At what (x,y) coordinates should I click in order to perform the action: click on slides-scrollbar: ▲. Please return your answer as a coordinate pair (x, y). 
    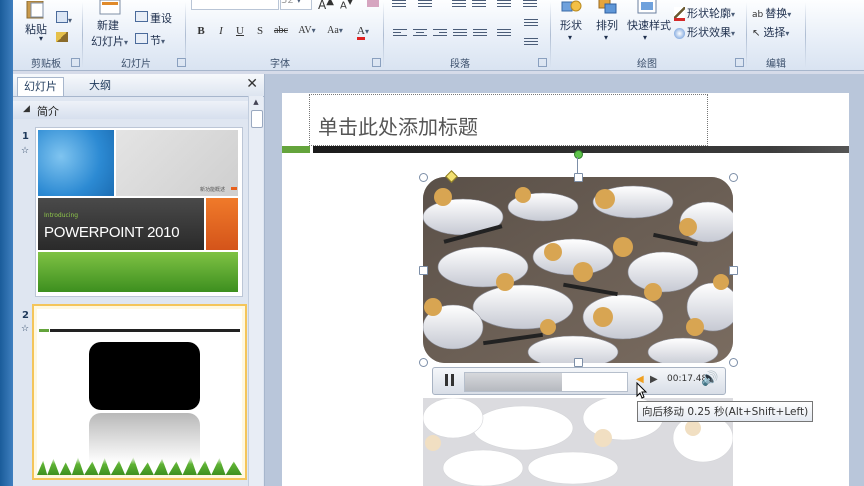
    Looking at the image, I should click on (255, 291).